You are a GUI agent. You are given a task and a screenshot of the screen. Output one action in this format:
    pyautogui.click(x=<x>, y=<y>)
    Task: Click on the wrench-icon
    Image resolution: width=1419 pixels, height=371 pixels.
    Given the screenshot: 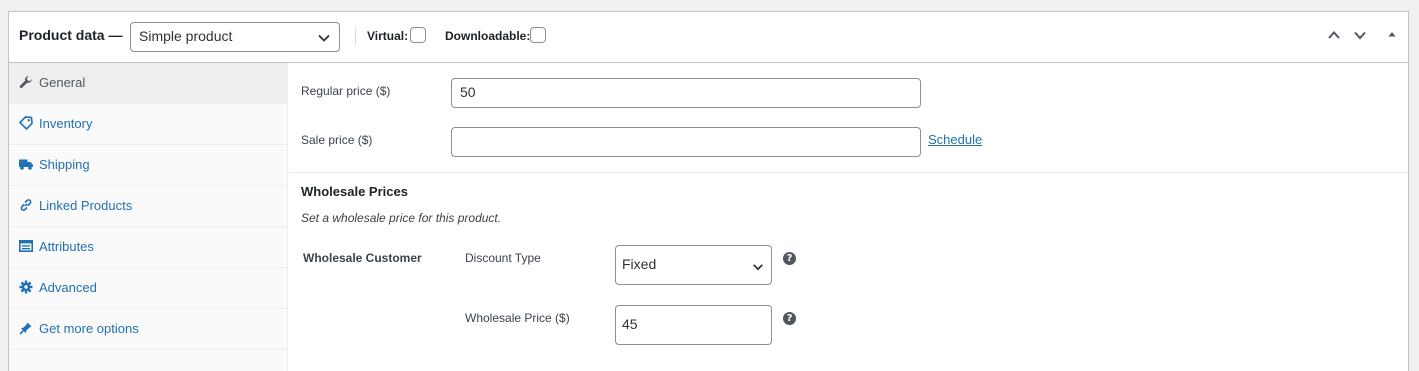 What is the action you would take?
    pyautogui.click(x=25, y=82)
    